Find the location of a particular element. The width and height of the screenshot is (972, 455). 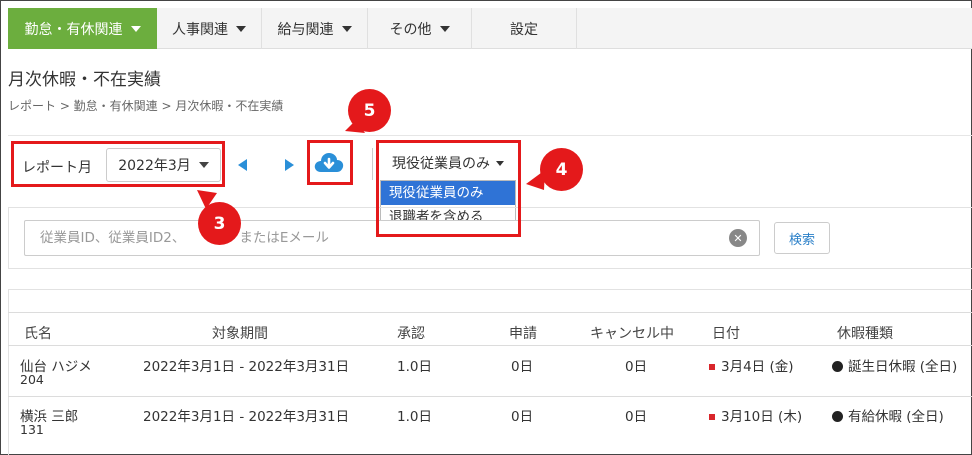

annotation-pointers is located at coordinates (371, 164).